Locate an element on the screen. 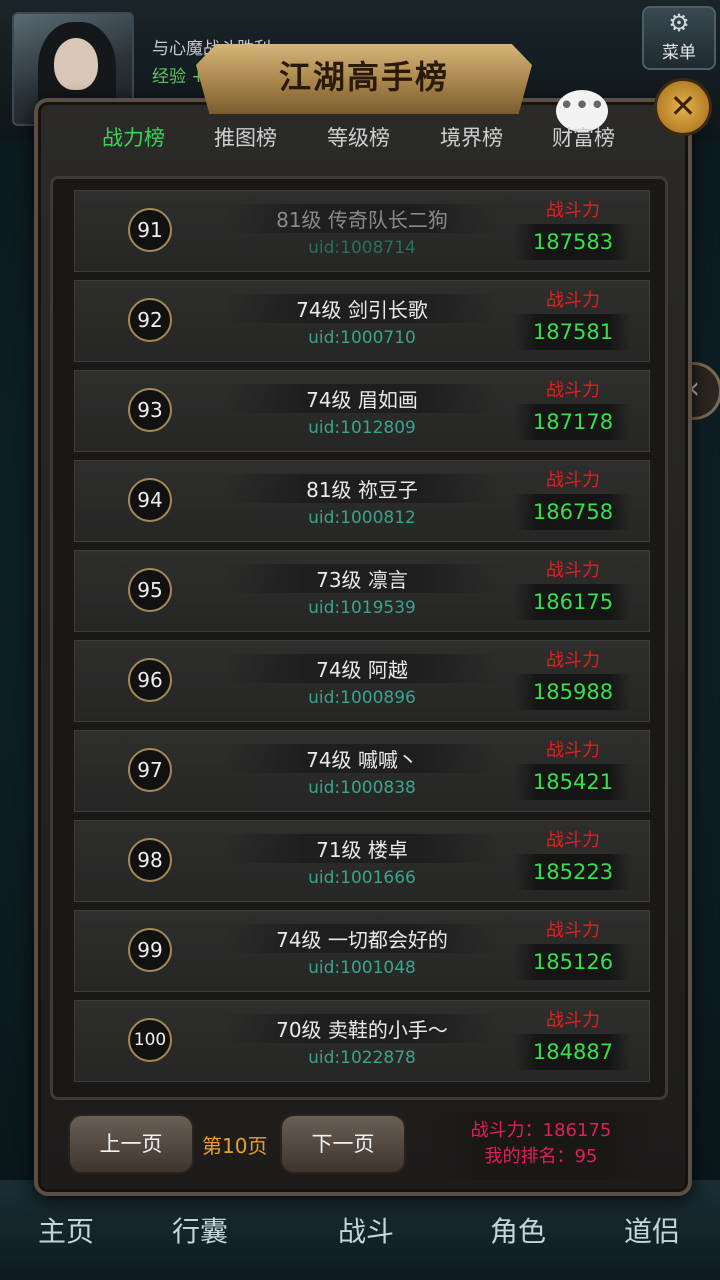 The height and width of the screenshot is (1280, 720). table-row: 96 74级 阿越 uid:1000896 战斗力 185988 is located at coordinates (362, 681).